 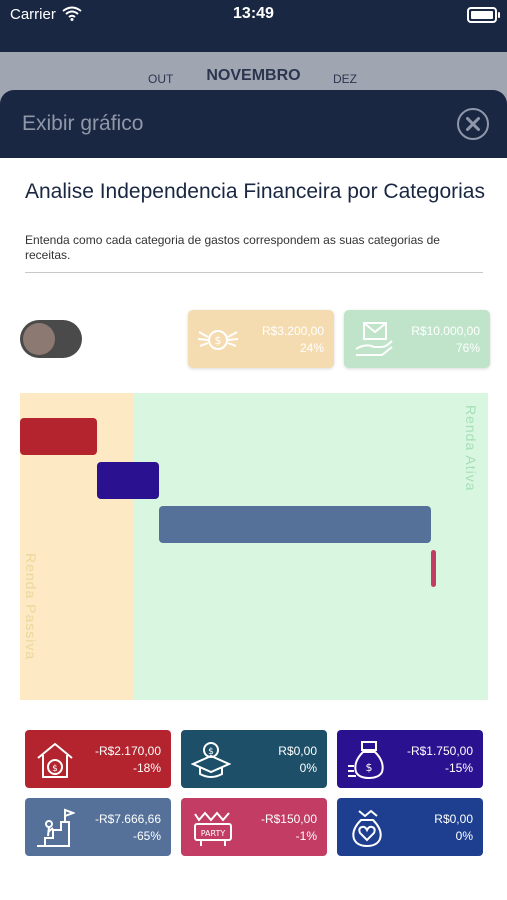 What do you see at coordinates (306, 836) in the screenshot?
I see `category-percent: -1%` at bounding box center [306, 836].